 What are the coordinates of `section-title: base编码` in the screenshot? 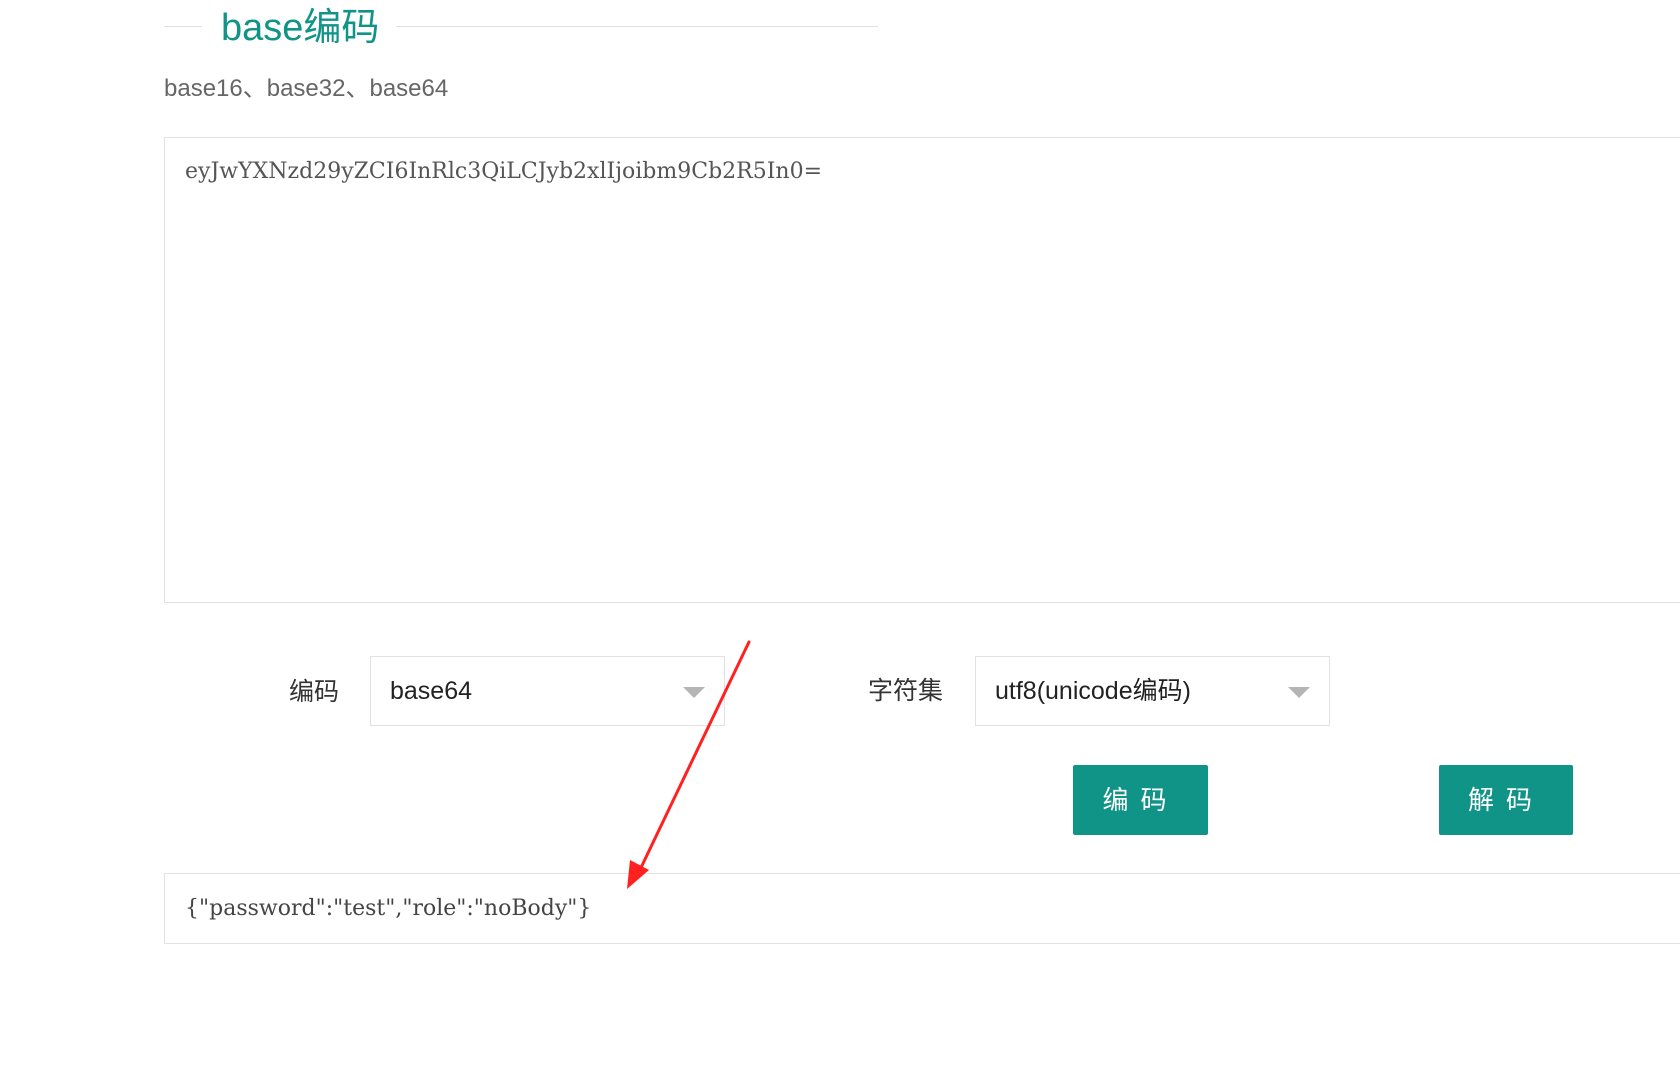 It's located at (300, 28).